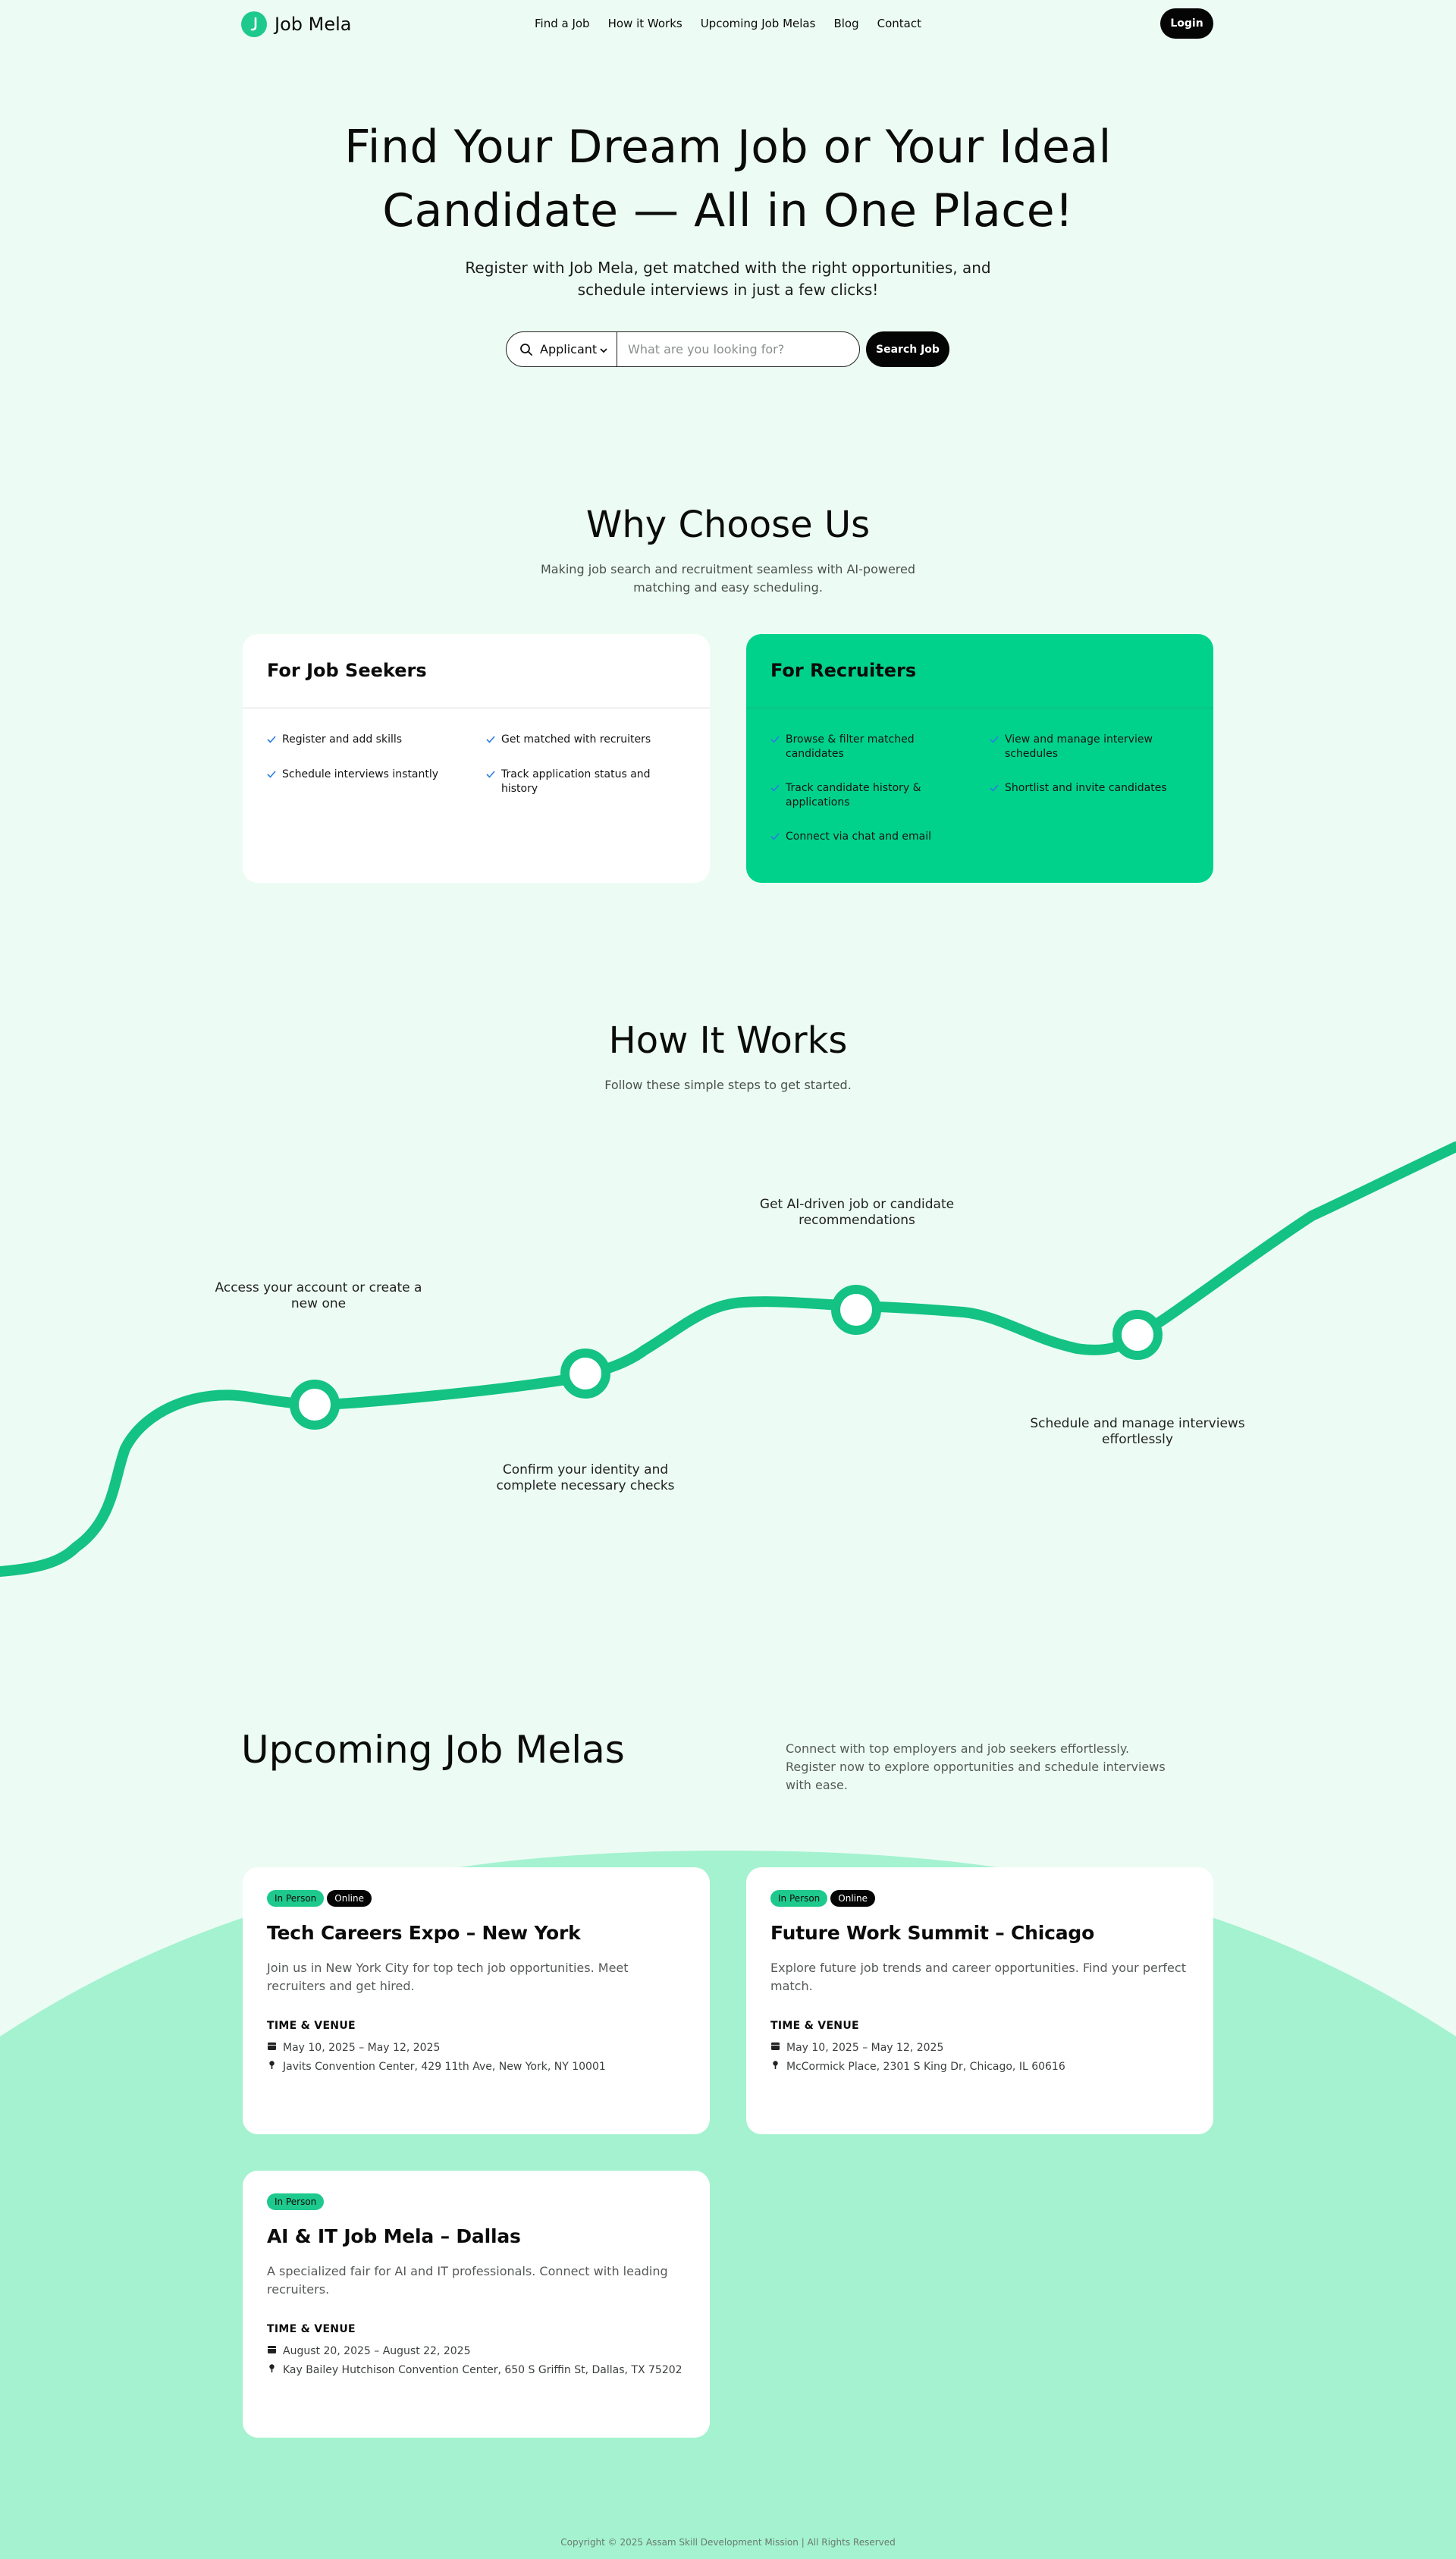  Describe the element at coordinates (899, 23) in the screenshot. I see `nav-contact: Contact` at that location.